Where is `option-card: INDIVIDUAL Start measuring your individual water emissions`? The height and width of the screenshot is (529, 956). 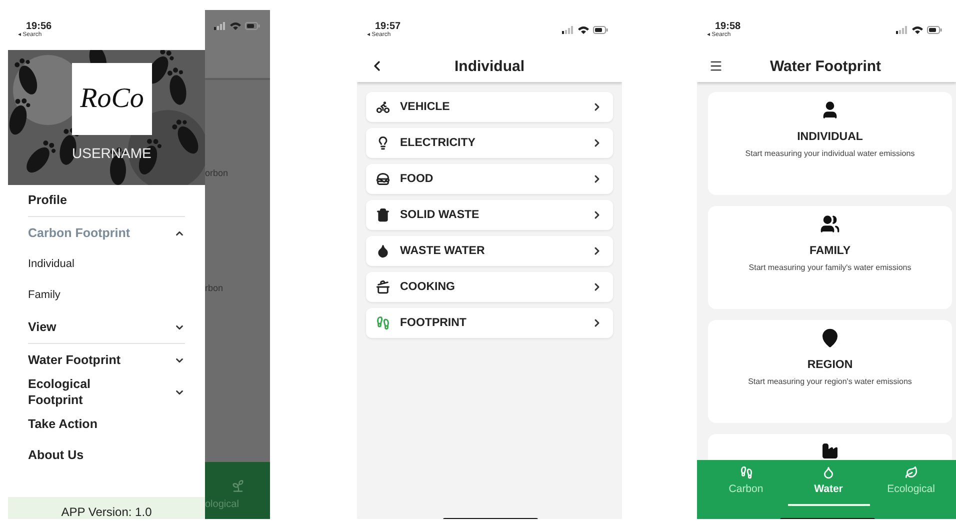
option-card: INDIVIDUAL Start measuring your individual water emissions is located at coordinates (830, 143).